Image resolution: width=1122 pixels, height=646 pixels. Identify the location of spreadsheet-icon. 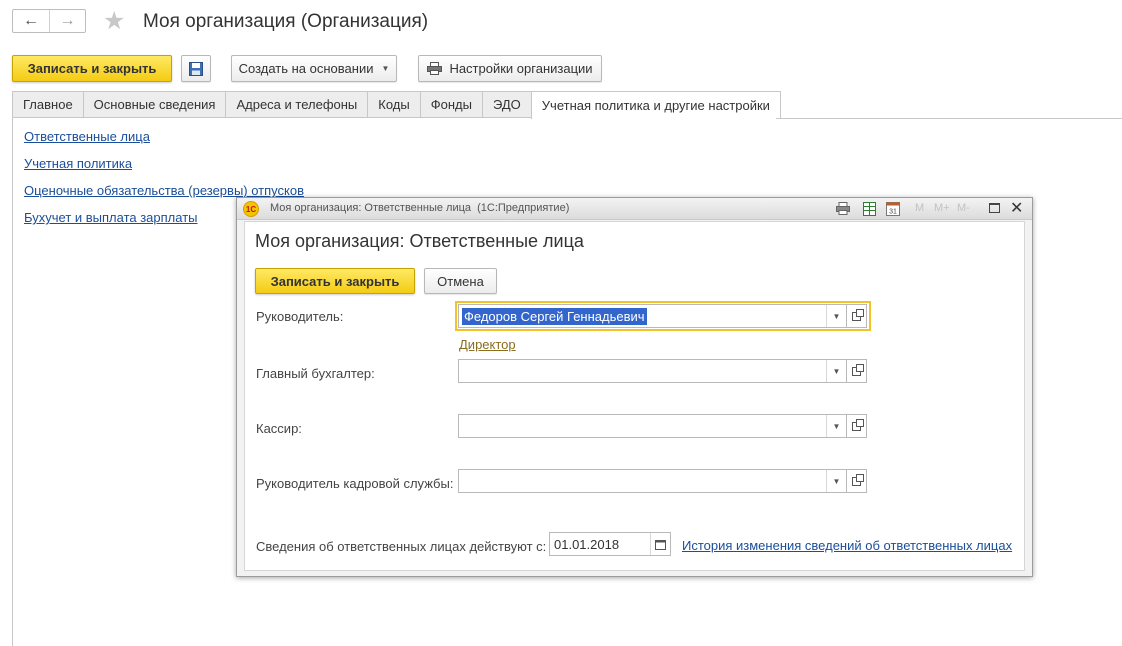
(869, 209).